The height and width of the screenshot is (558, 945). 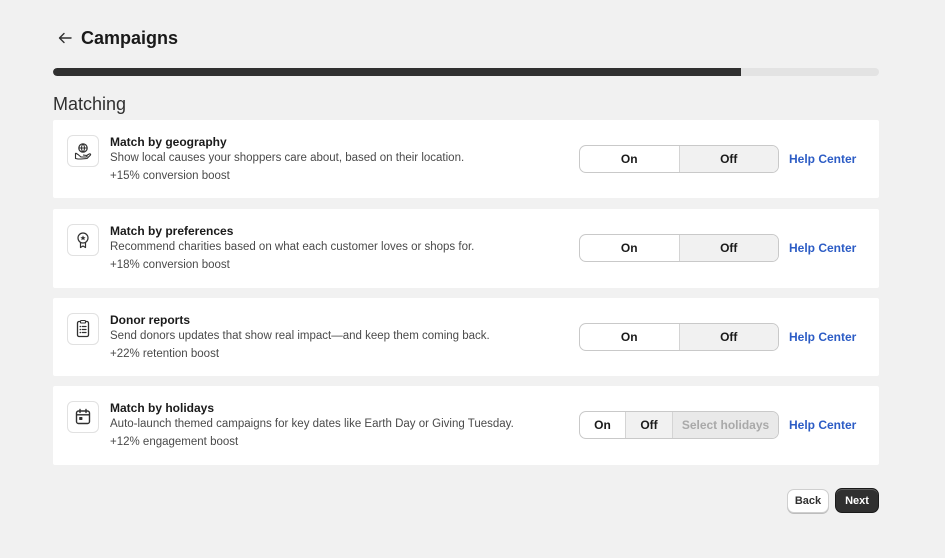 I want to click on card-title: Match by holidays, so click(x=162, y=408).